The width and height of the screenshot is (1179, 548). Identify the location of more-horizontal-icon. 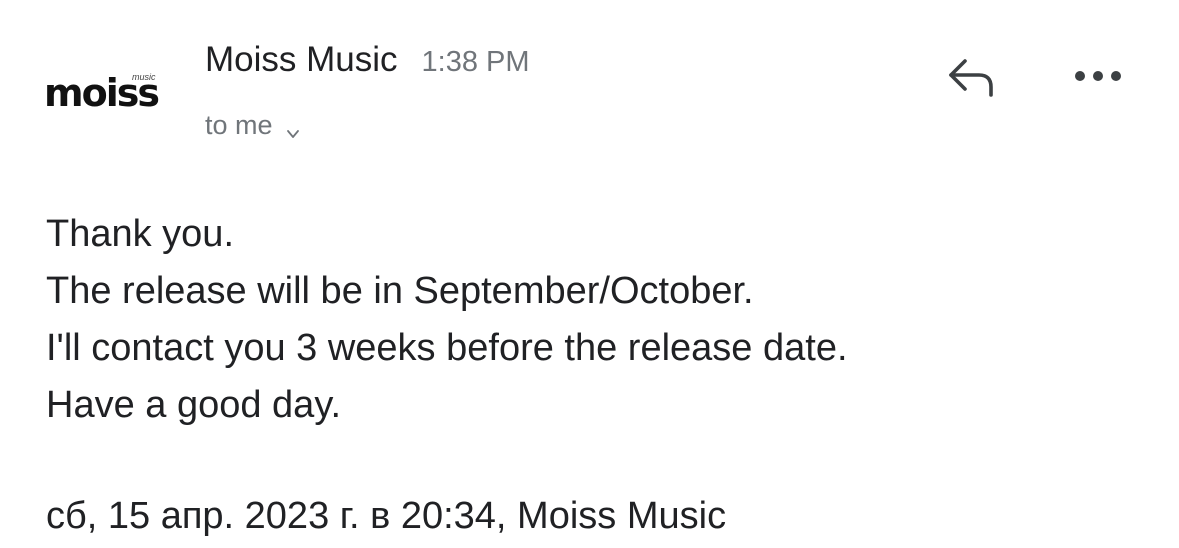
(1098, 78).